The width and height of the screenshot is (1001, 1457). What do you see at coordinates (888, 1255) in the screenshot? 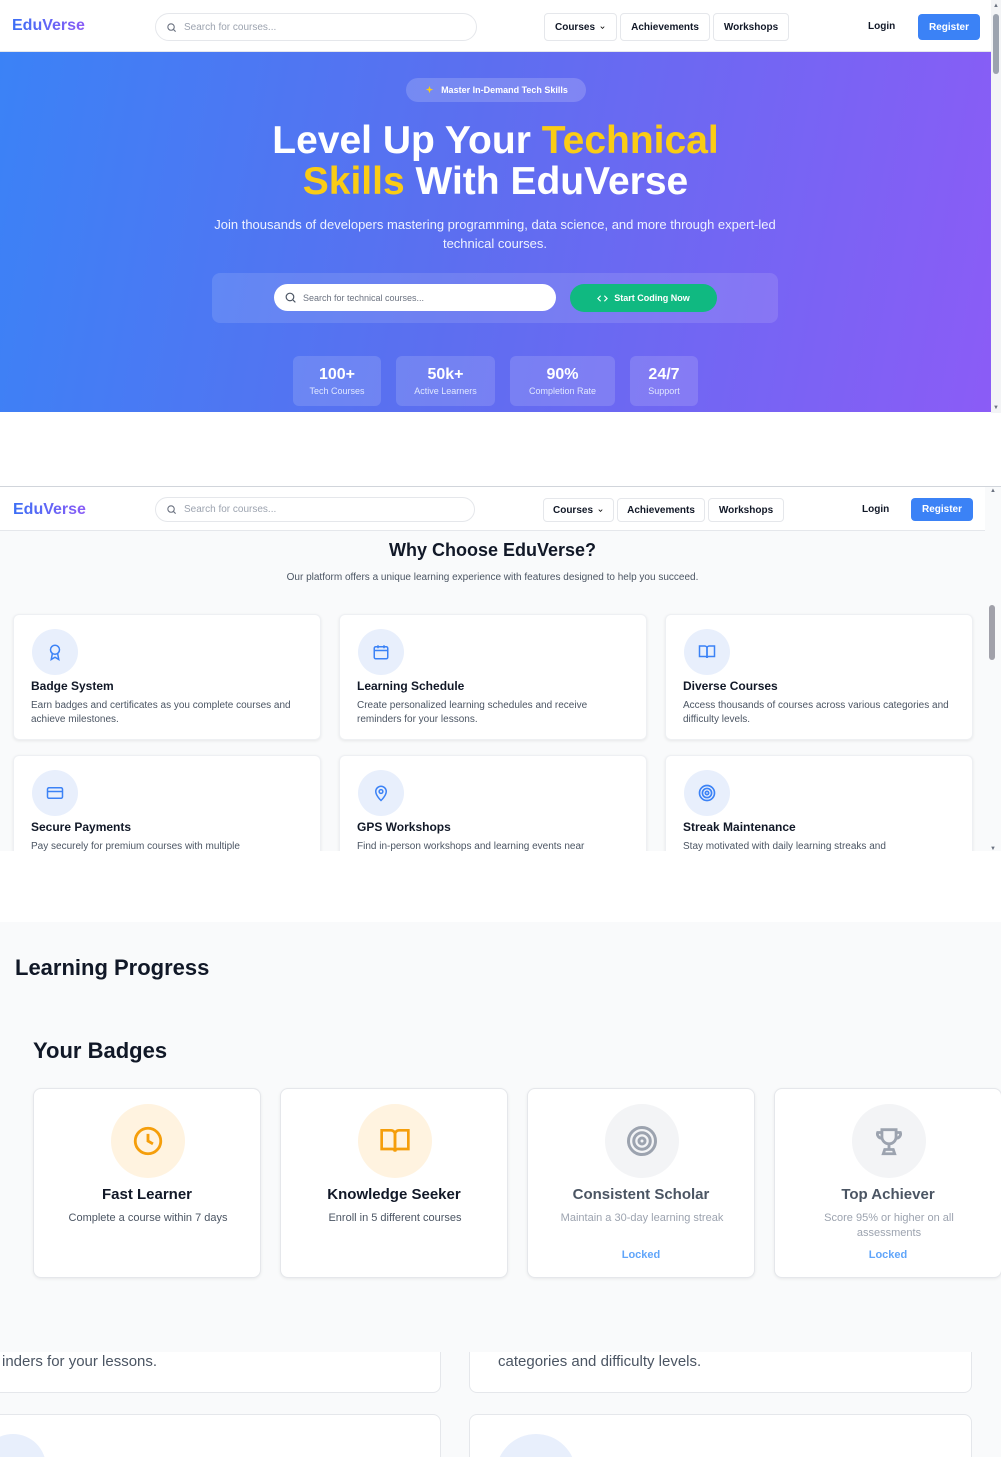
I see `badge-locked-status: Locked` at bounding box center [888, 1255].